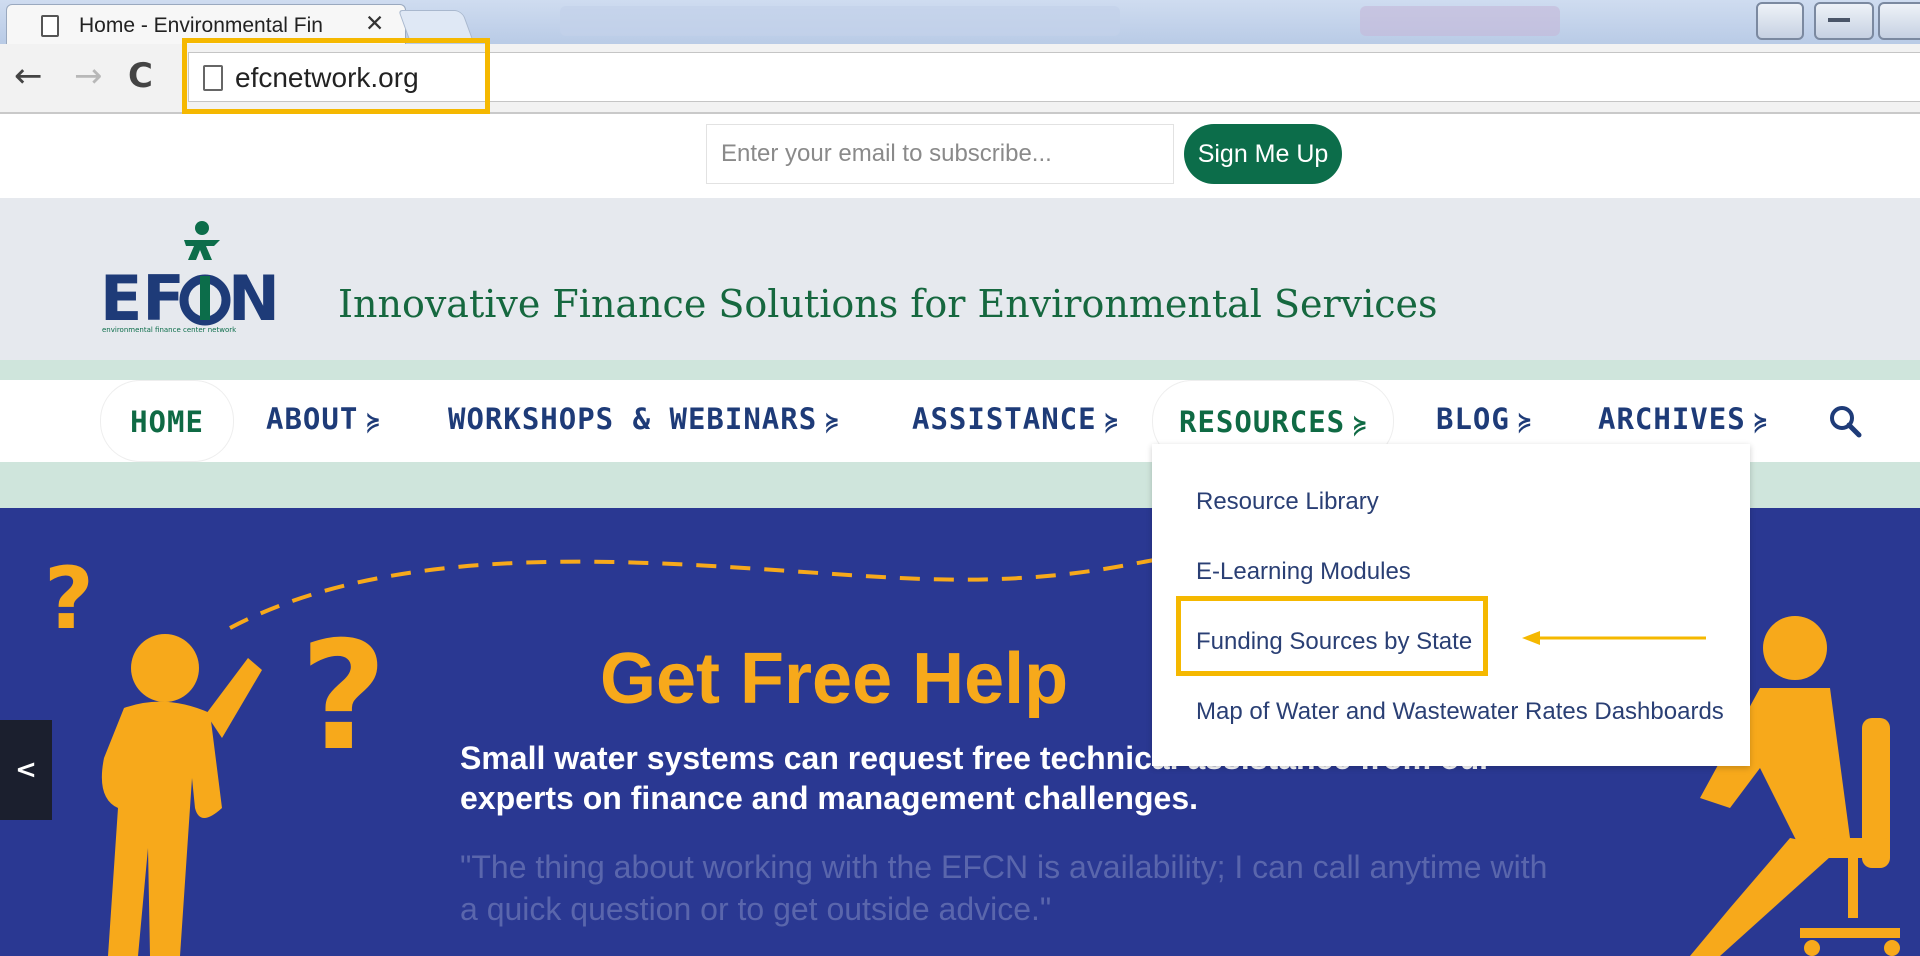  What do you see at coordinates (28, 76) in the screenshot?
I see `back-arrow-icon: ←` at bounding box center [28, 76].